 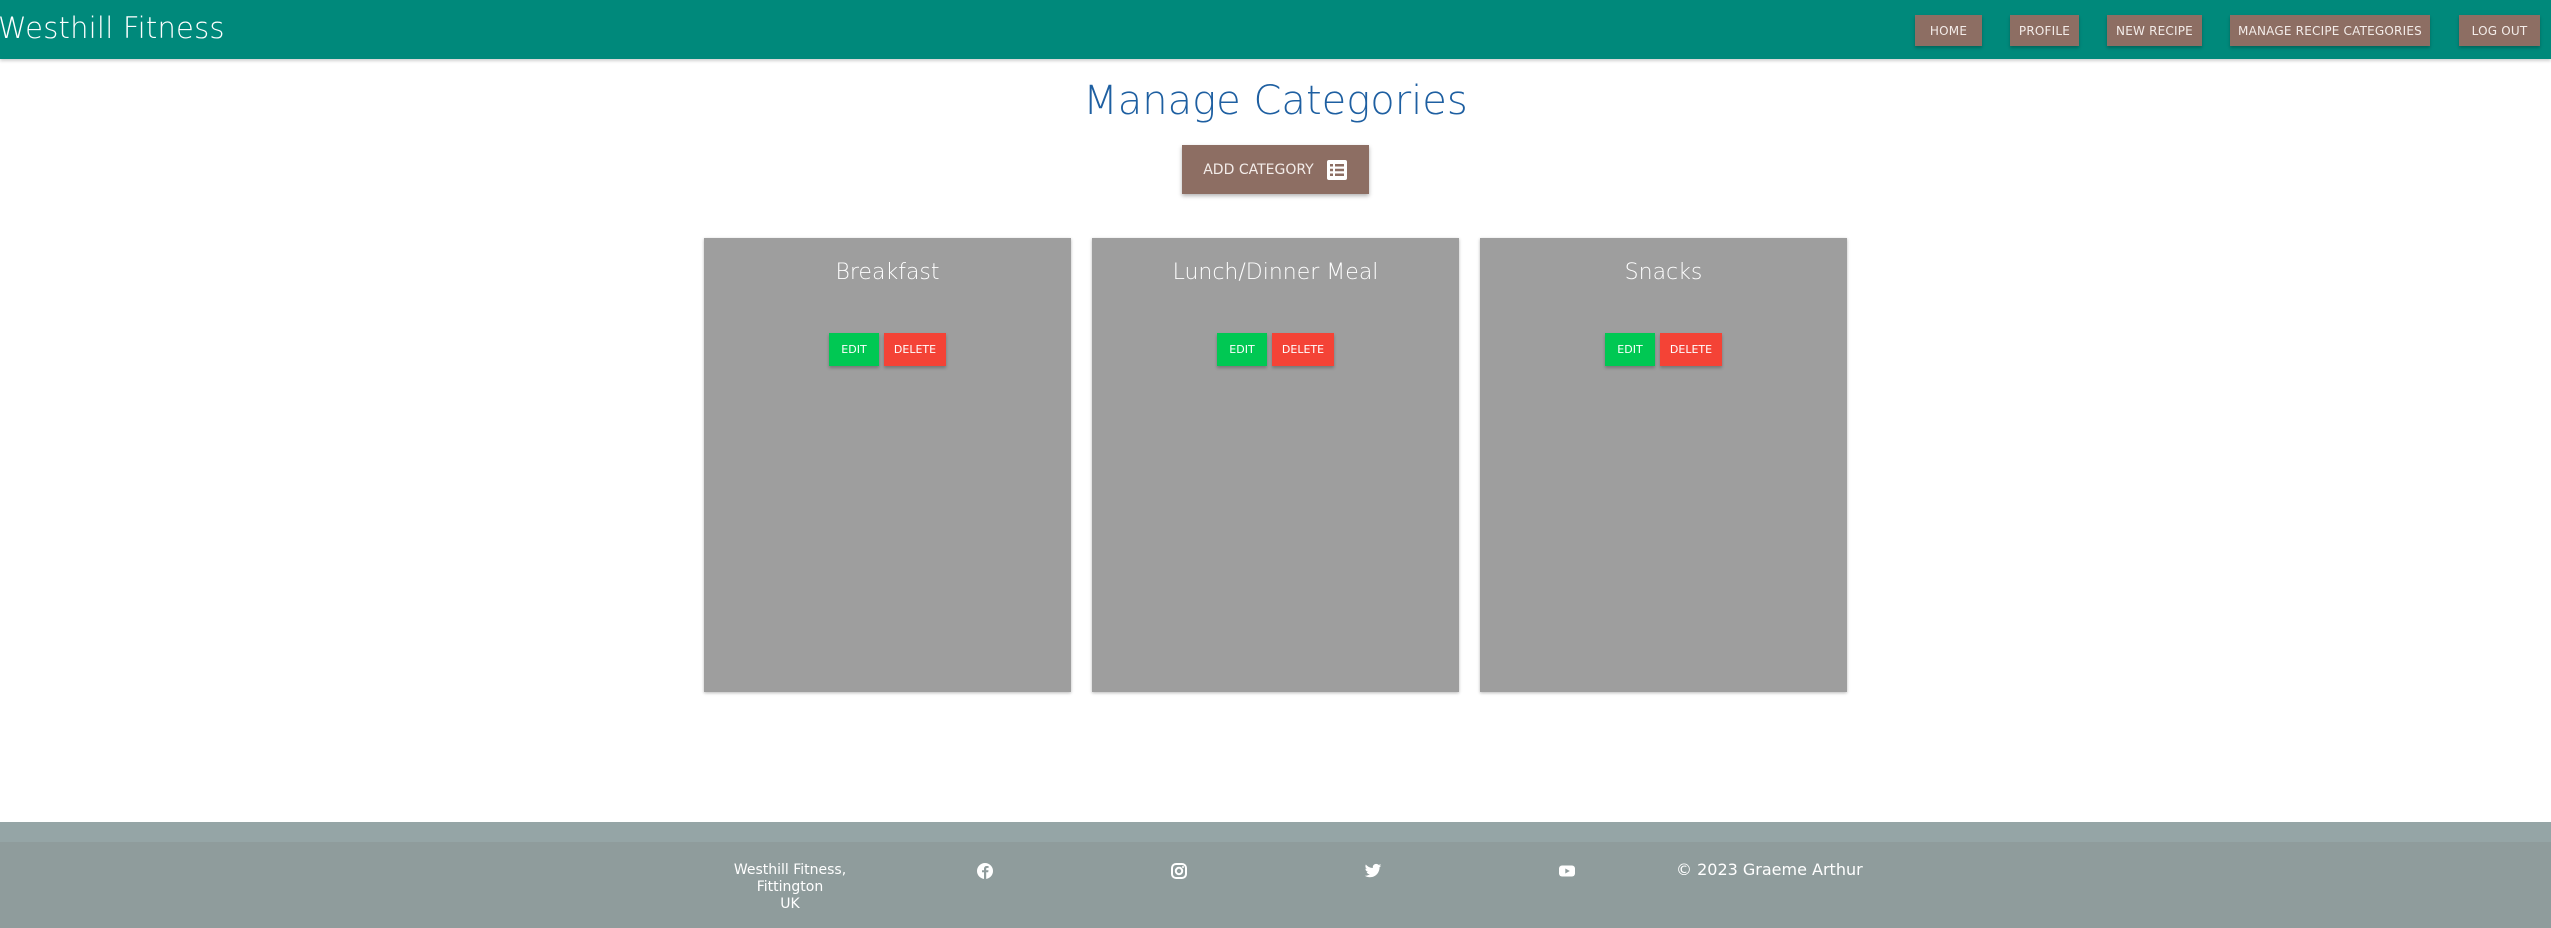 What do you see at coordinates (1275, 885) in the screenshot?
I see `footer` at bounding box center [1275, 885].